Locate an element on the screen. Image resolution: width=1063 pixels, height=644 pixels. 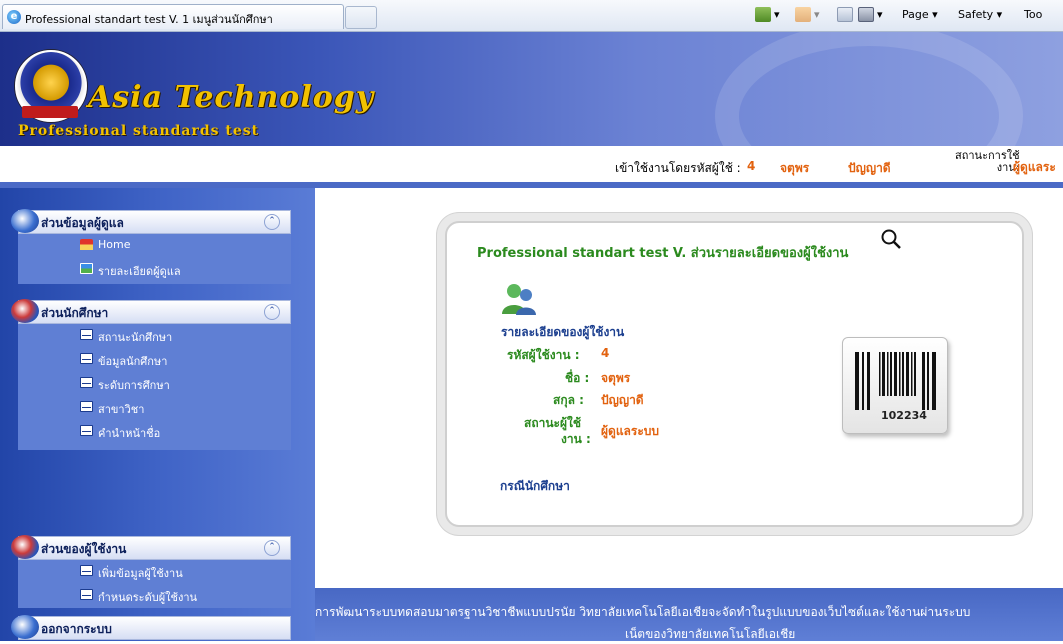
panel-title: ส่วนนักศึกษา is located at coordinates (75, 313).